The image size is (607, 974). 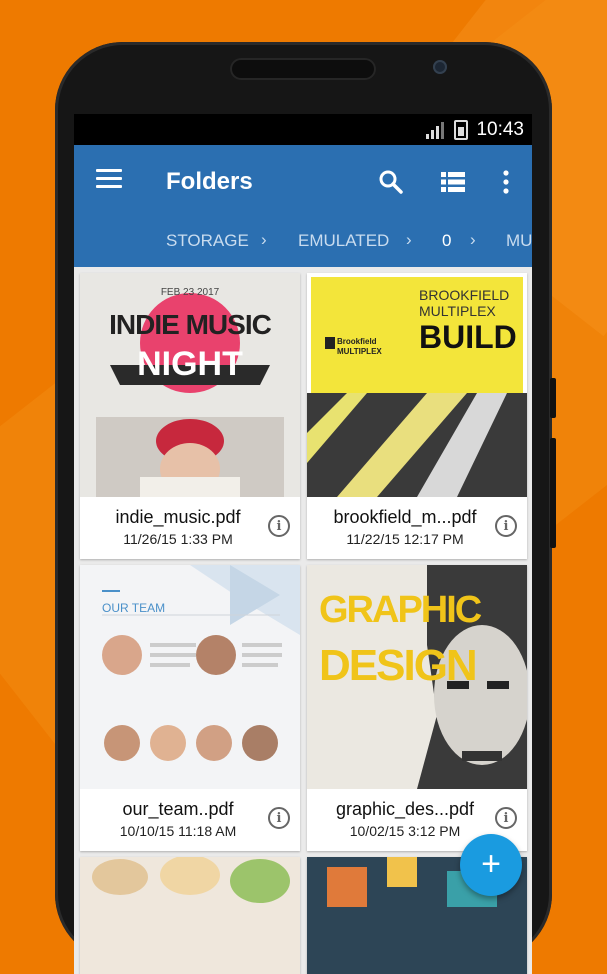 I want to click on more-vert-icon, so click(x=506, y=182).